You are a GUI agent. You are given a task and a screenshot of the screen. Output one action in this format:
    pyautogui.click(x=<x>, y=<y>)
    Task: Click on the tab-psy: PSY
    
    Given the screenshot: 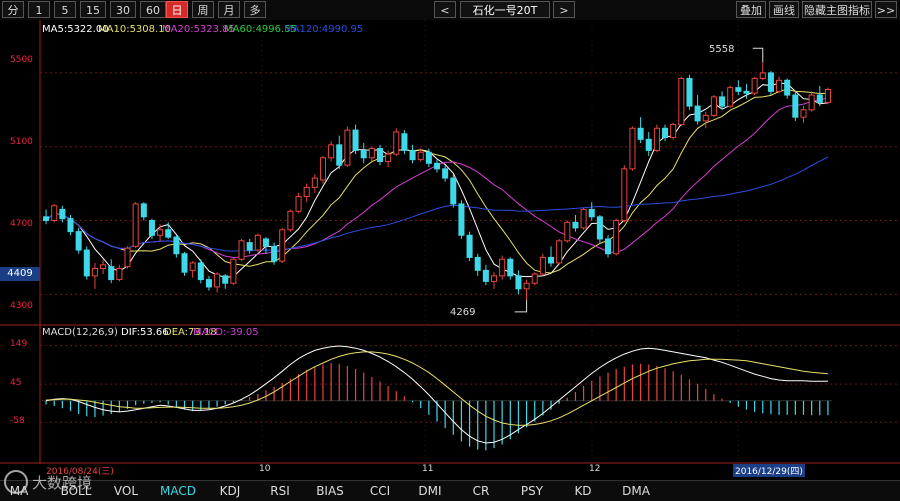 What is the action you would take?
    pyautogui.click(x=532, y=491)
    